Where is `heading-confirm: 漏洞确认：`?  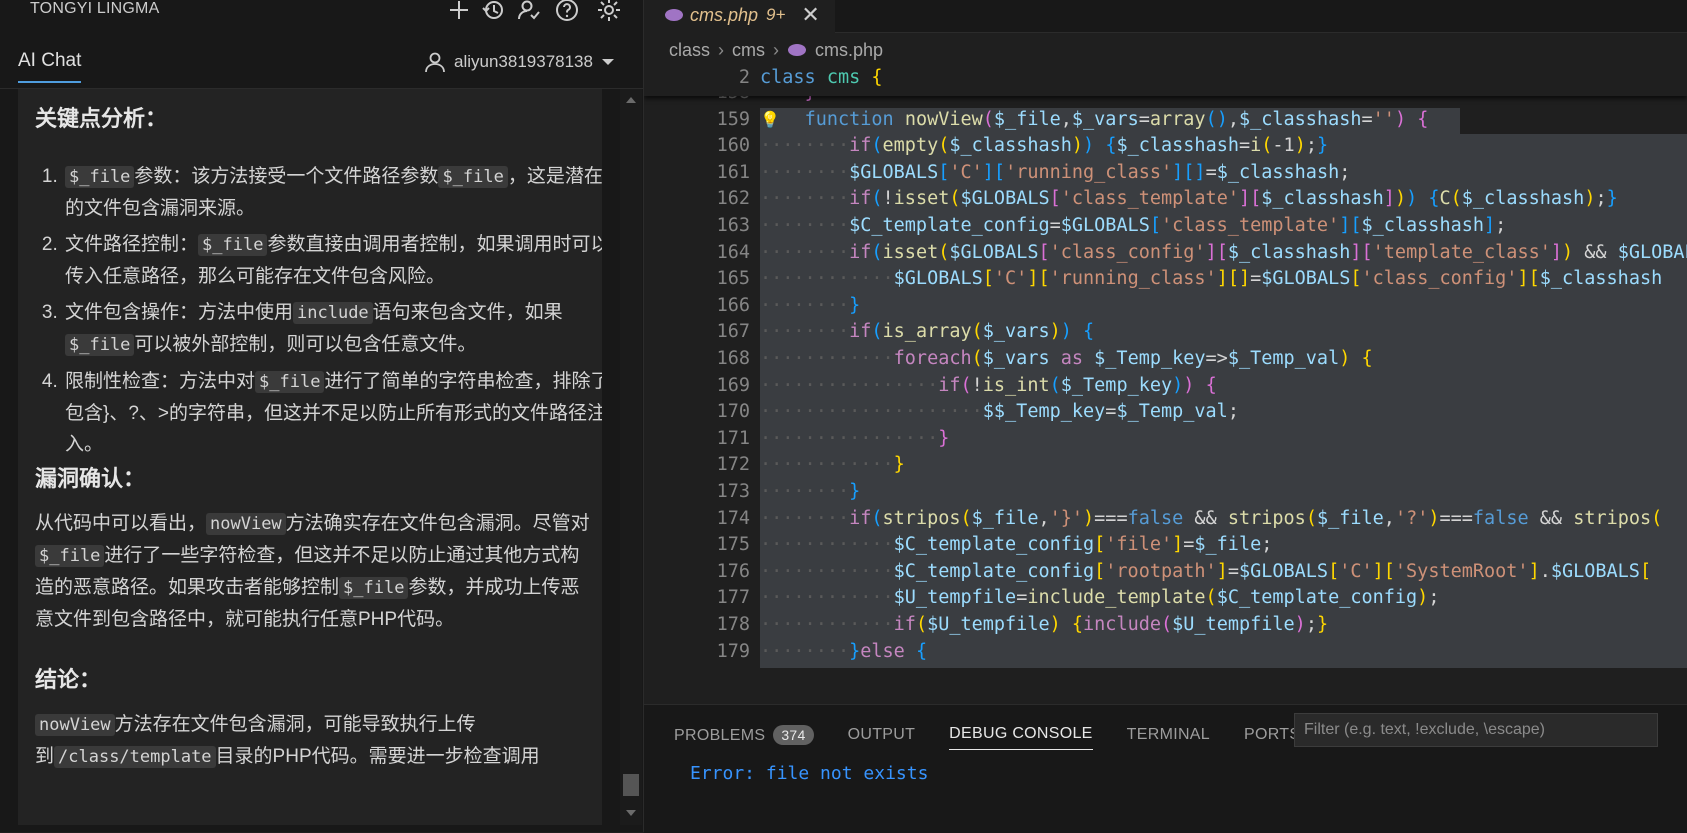
heading-confirm: 漏洞确认： is located at coordinates (90, 478).